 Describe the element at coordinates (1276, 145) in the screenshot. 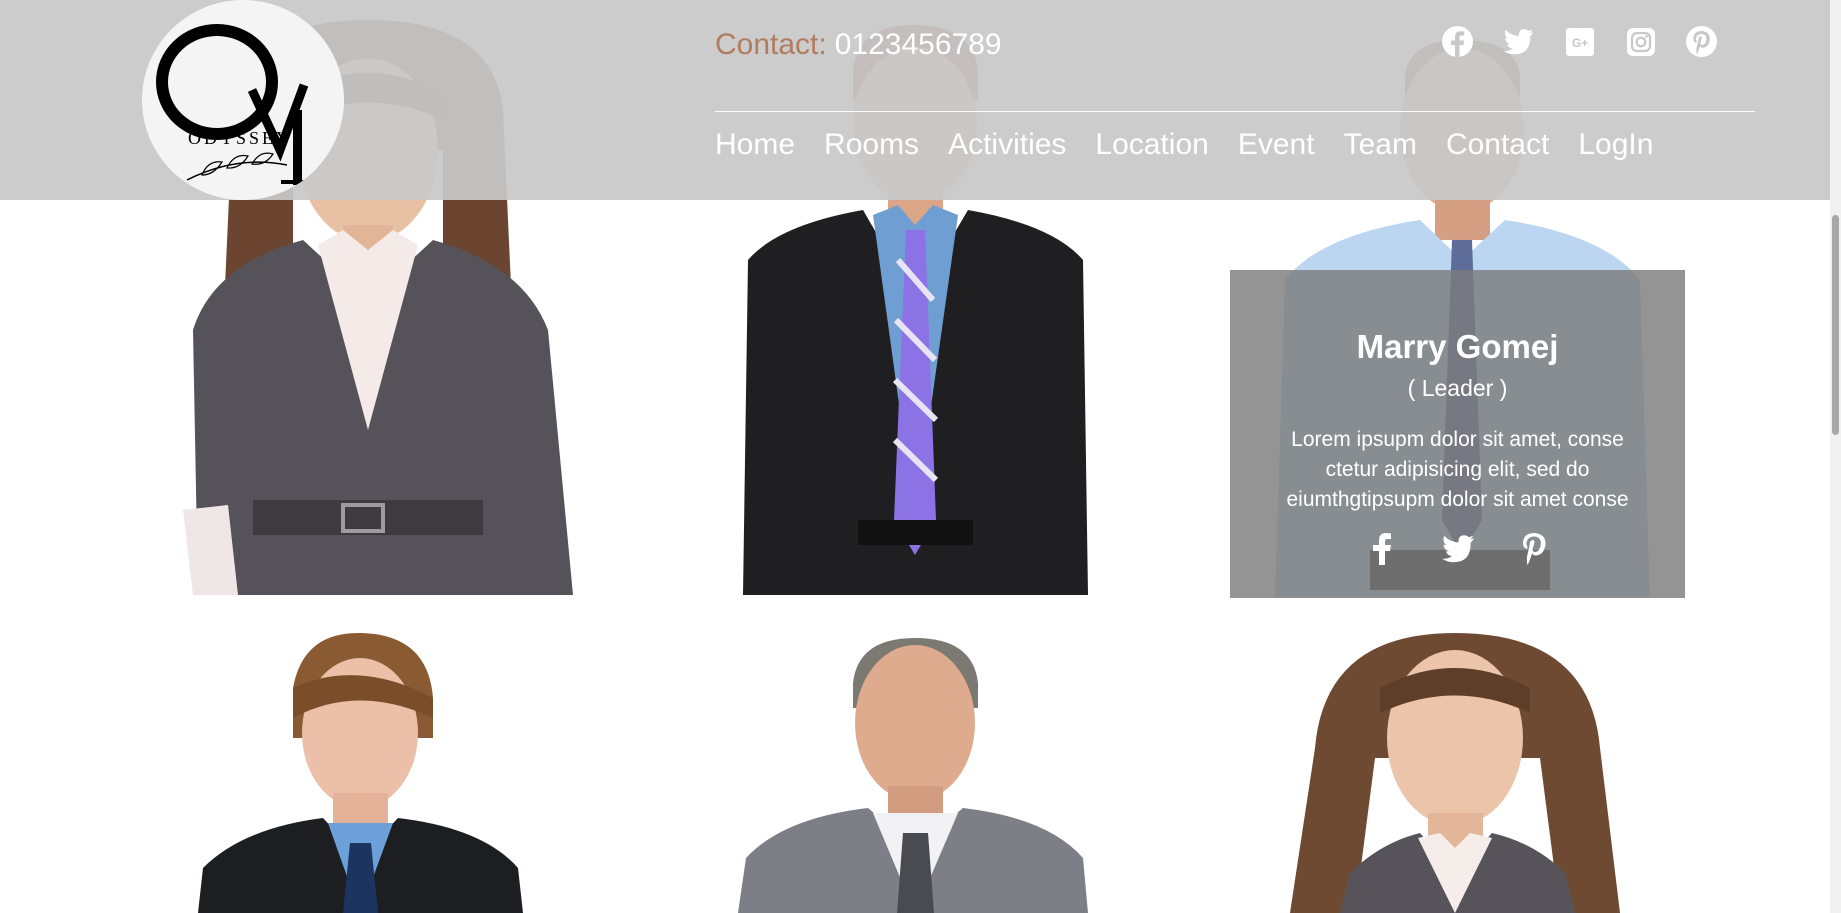

I see `nav-item-event: Event` at that location.